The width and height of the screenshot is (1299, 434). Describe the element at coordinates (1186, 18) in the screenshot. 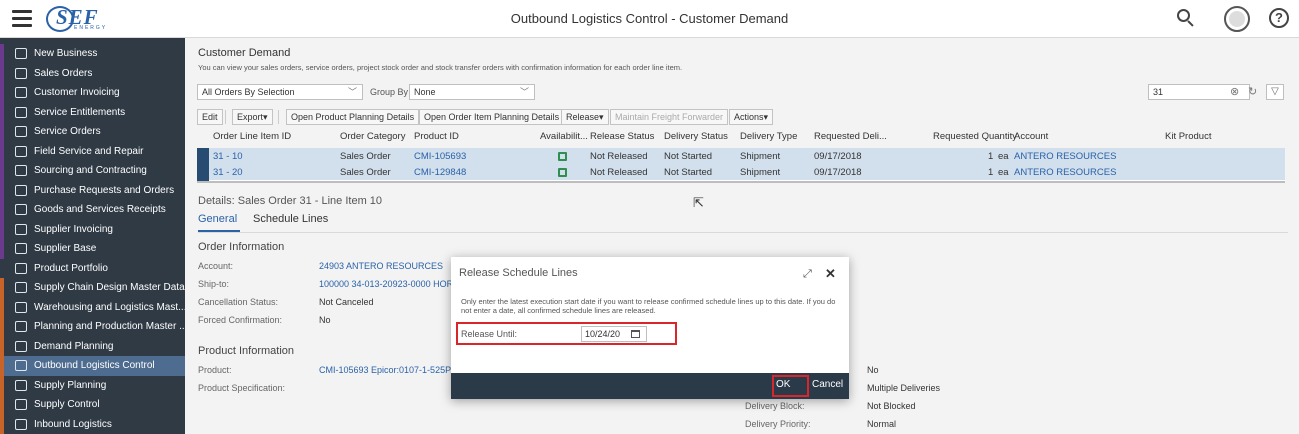

I see `search-icon` at that location.